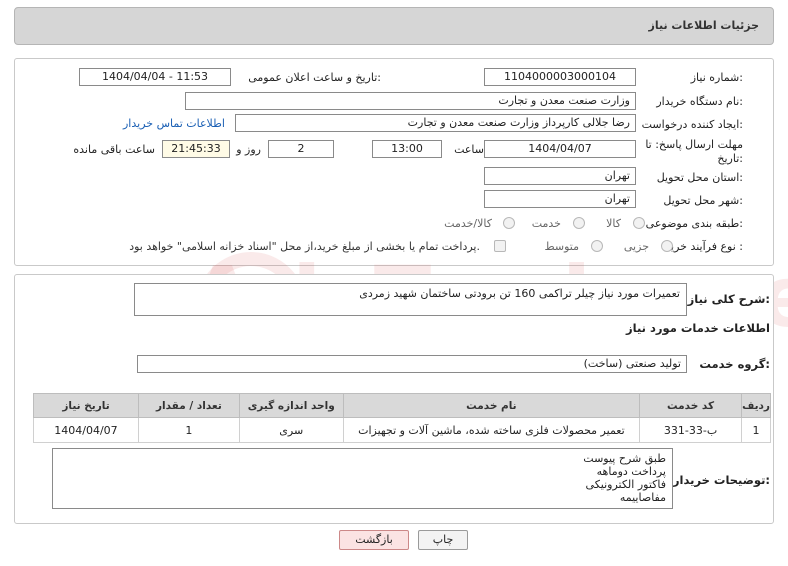  Describe the element at coordinates (468, 223) in the screenshot. I see `category-goods-service-label: کالا/خدمت` at that location.